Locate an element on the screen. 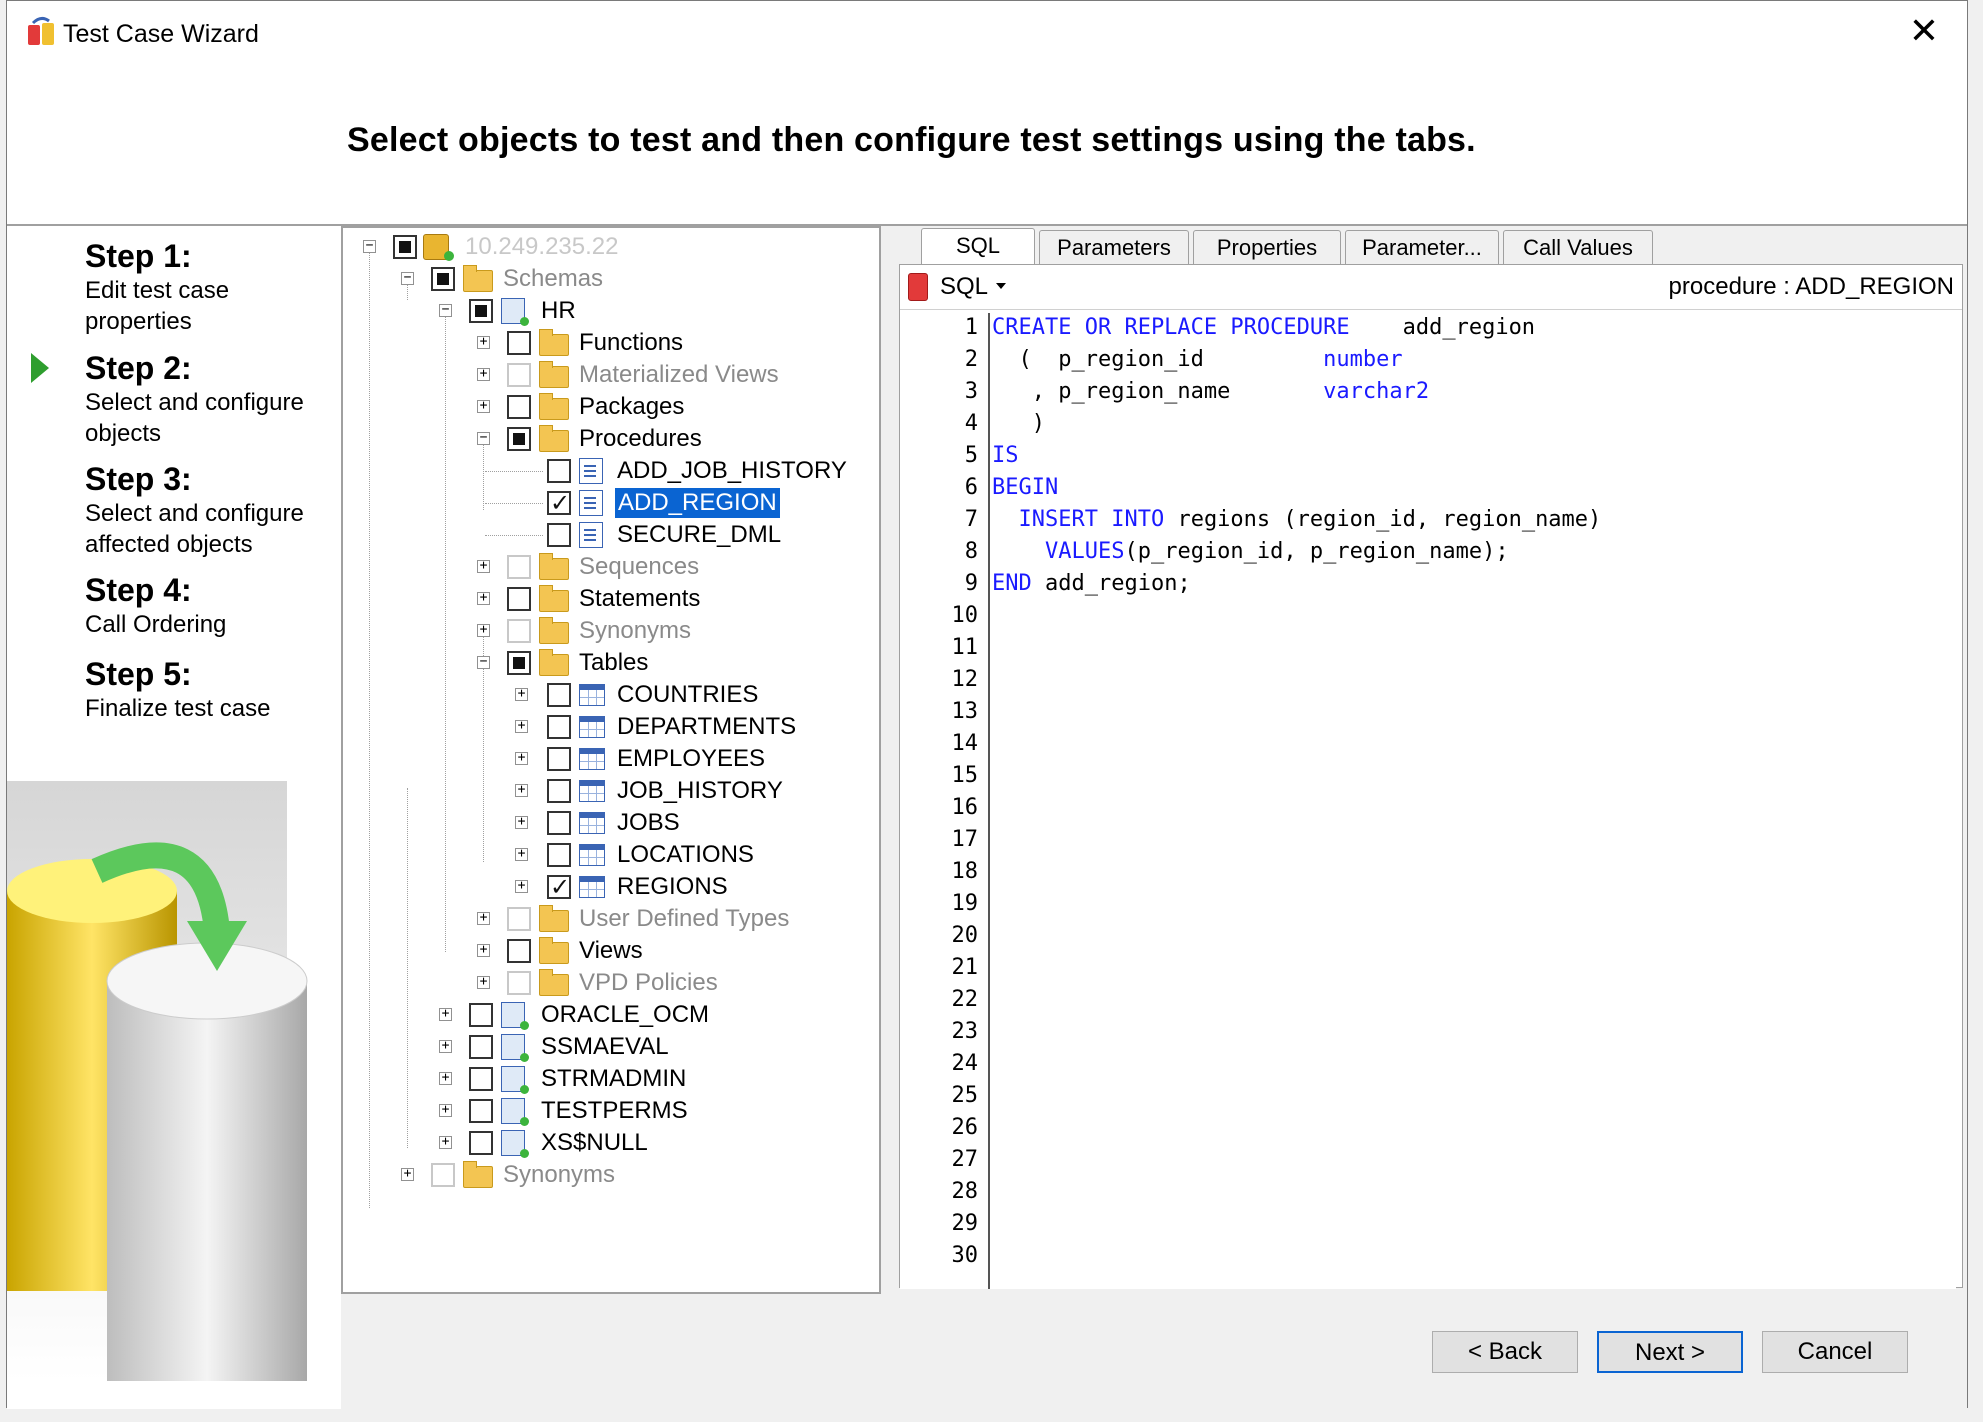 The width and height of the screenshot is (1983, 1422). procedure-icon is located at coordinates (591, 503).